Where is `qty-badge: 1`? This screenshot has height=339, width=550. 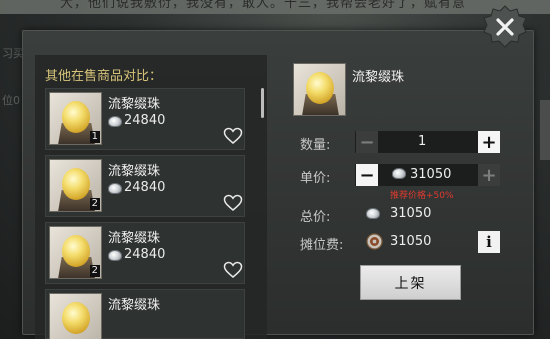
qty-badge: 1 is located at coordinates (94, 137).